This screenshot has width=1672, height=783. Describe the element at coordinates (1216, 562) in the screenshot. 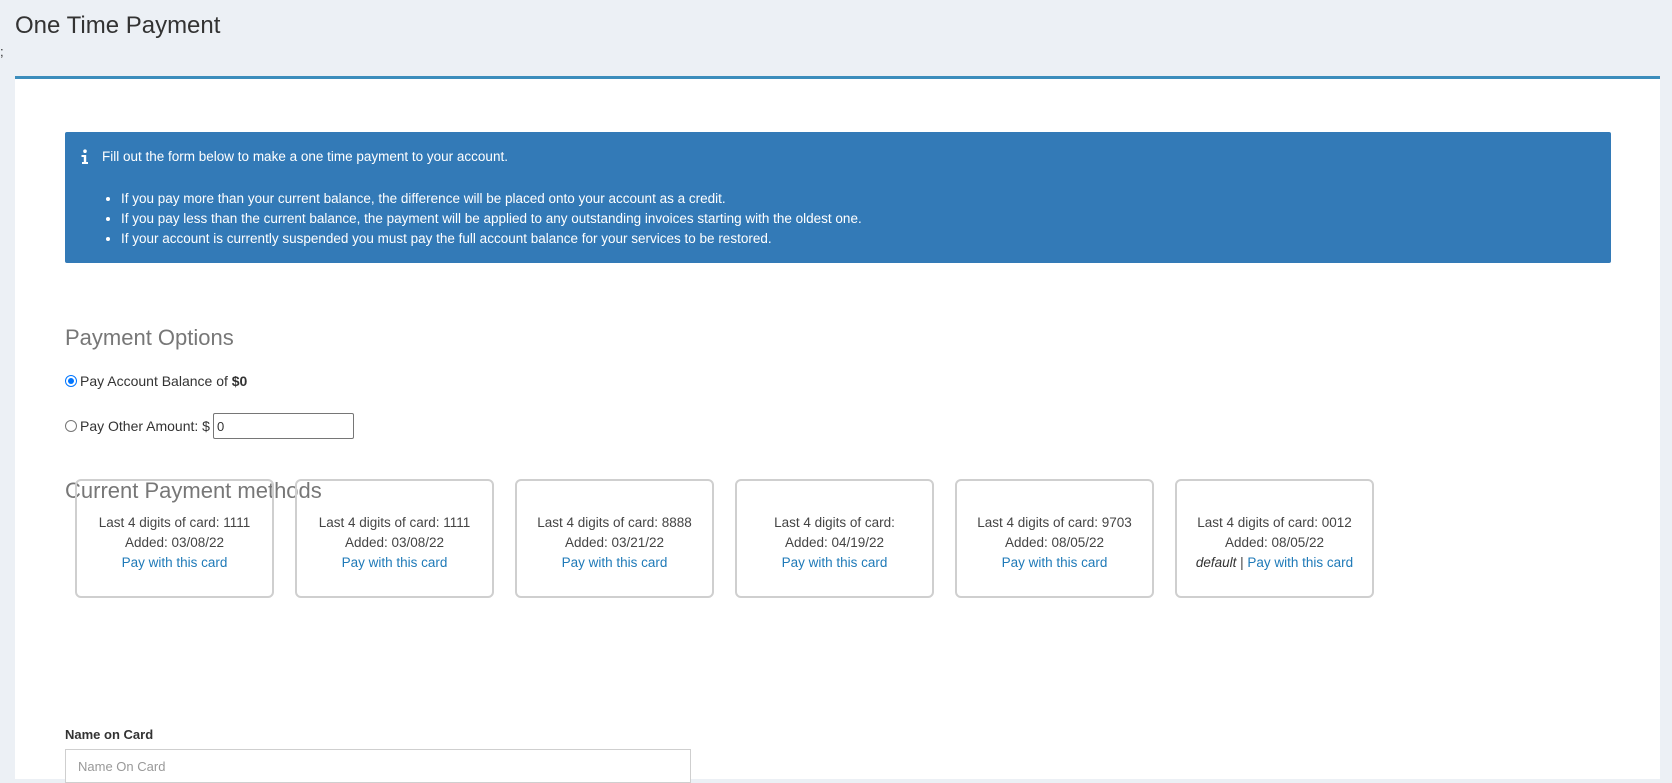

I see `default-card-label: default` at that location.